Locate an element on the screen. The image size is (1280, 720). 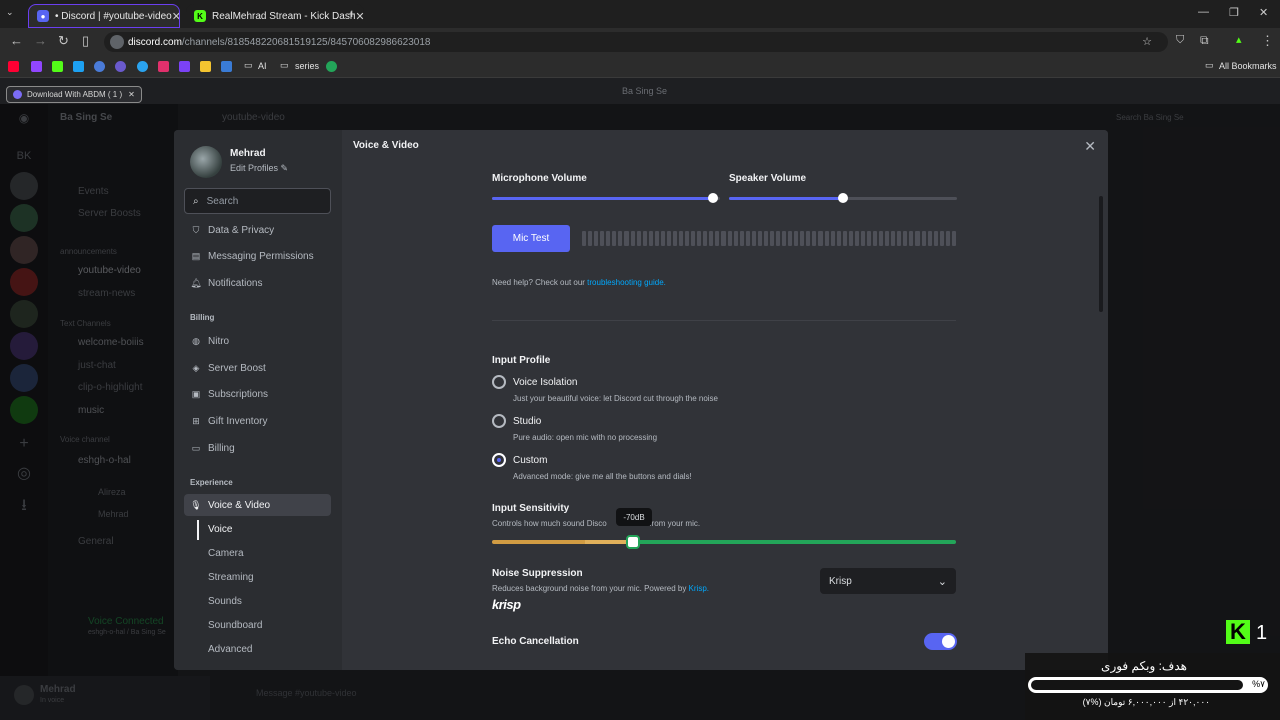
speaker-volume-label: Speaker Volume is located at coordinates (768, 178).